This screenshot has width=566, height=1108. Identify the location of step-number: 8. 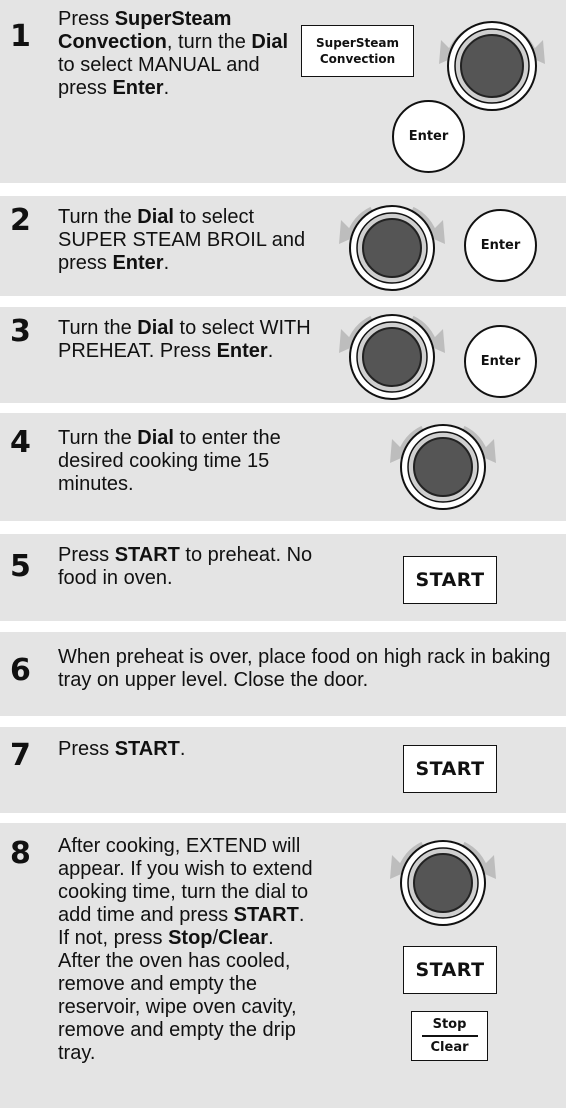
(20, 853).